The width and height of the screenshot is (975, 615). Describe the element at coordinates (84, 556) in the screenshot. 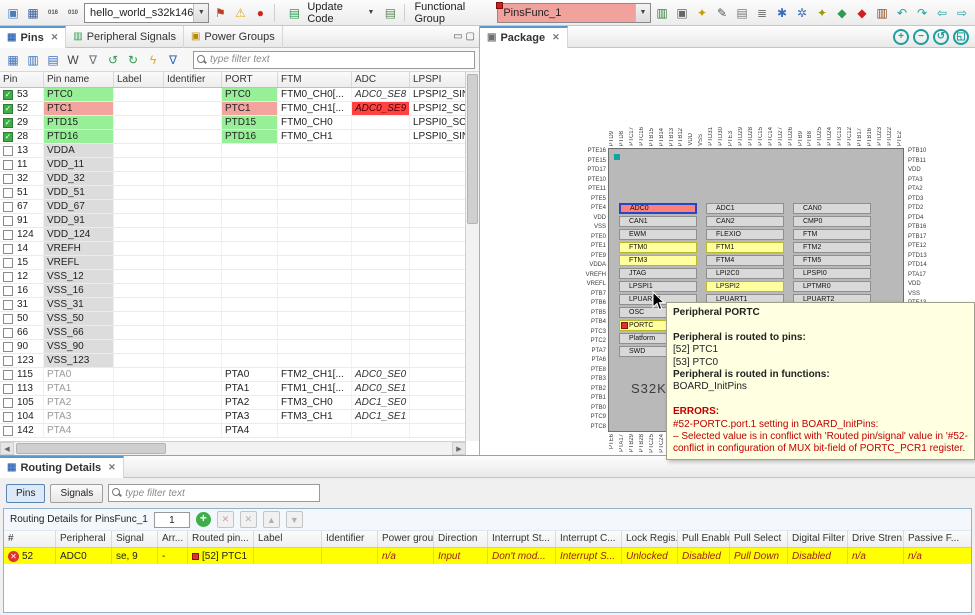

I see `routing-cell: ADC0` at that location.